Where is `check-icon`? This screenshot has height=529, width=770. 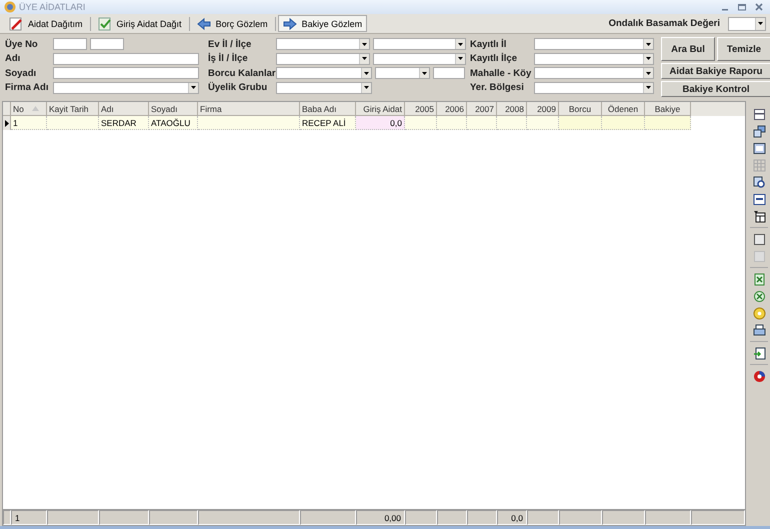 check-icon is located at coordinates (105, 23).